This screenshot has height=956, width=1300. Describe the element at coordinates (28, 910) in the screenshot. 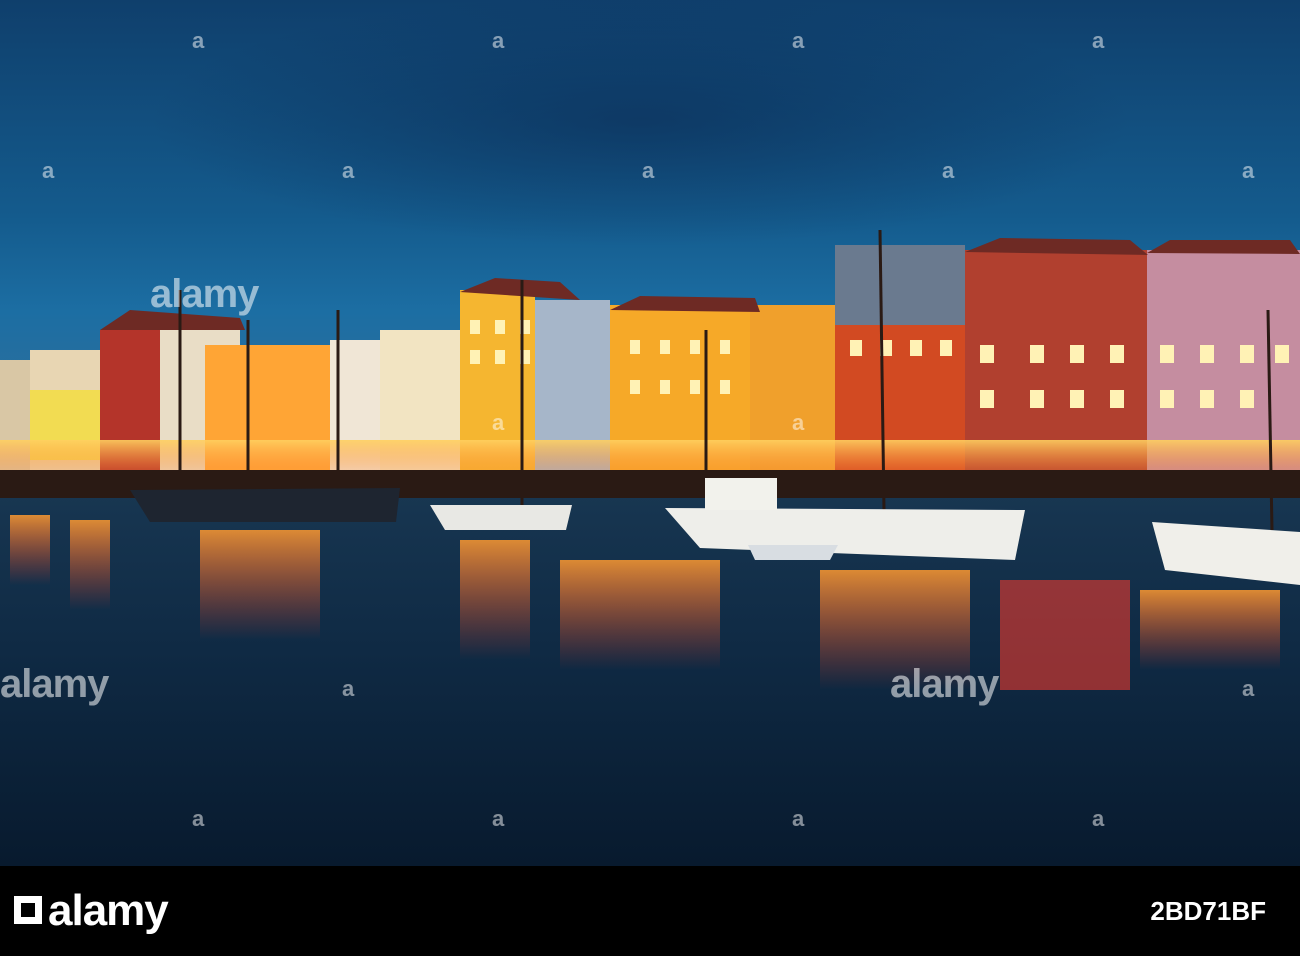

I see `alamy-logo-icon` at that location.